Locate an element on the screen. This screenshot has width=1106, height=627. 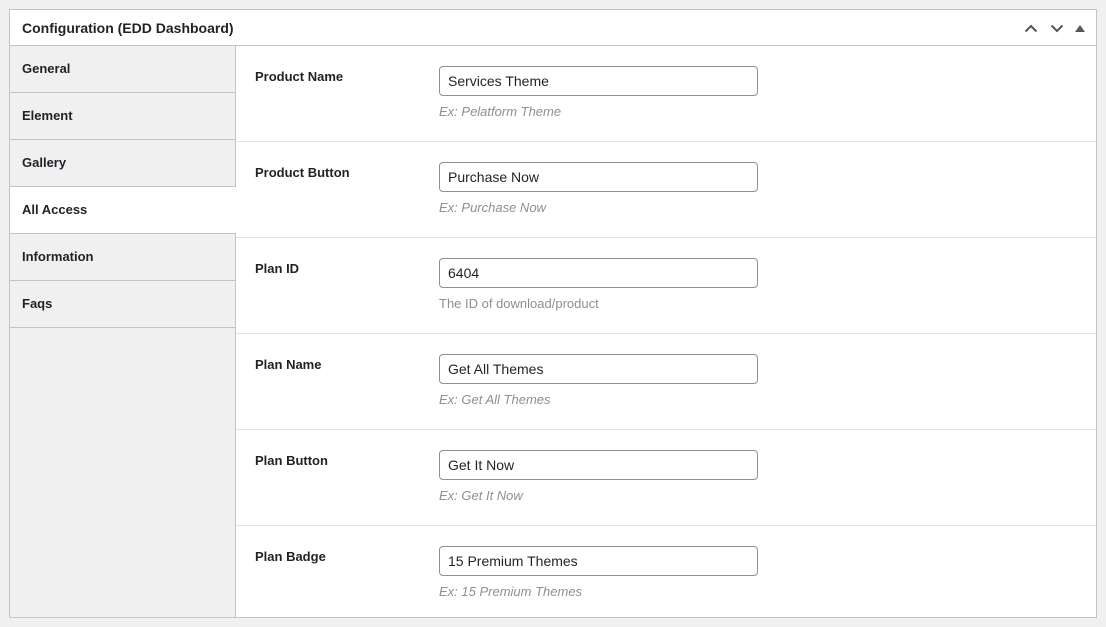
field-row-product-name: Product Name Ex: Pelatform Theme is located at coordinates (666, 94).